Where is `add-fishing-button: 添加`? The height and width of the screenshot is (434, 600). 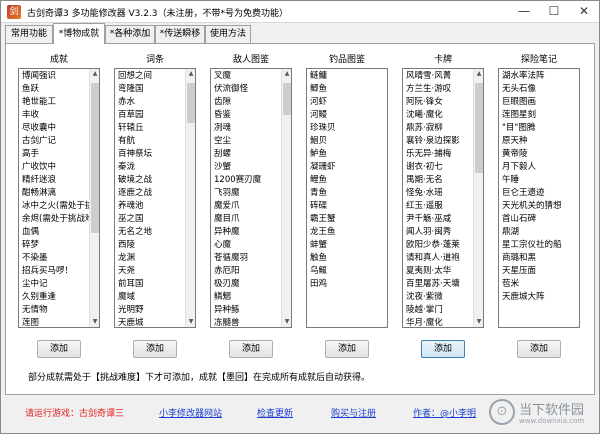 add-fishing-button: 添加 is located at coordinates (347, 349).